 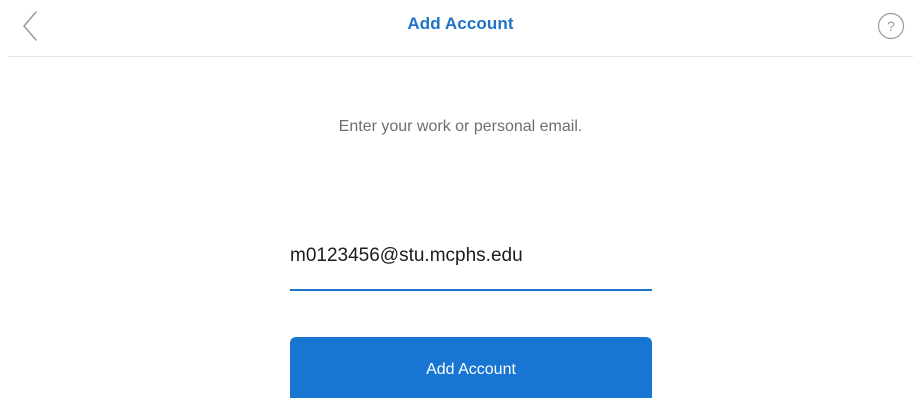 I want to click on email-input, so click(x=471, y=256).